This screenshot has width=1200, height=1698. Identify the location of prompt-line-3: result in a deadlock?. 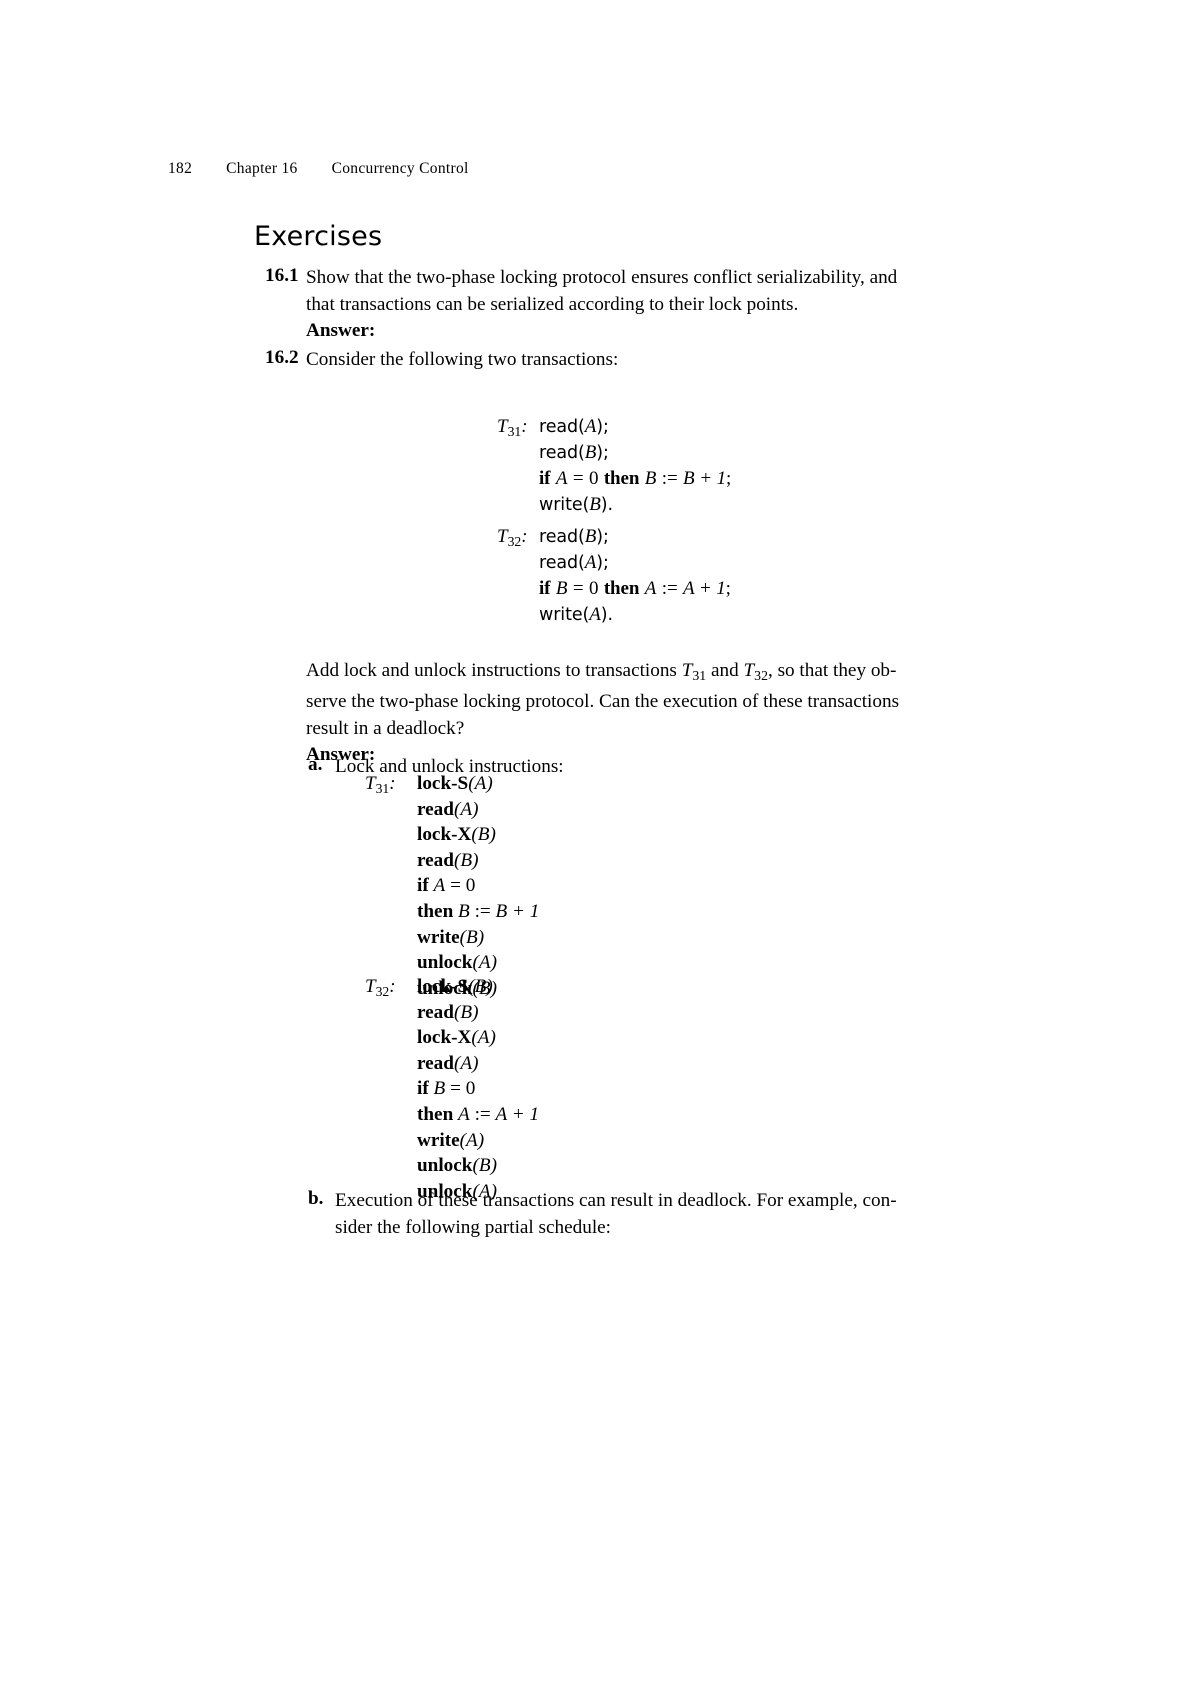
(385, 728).